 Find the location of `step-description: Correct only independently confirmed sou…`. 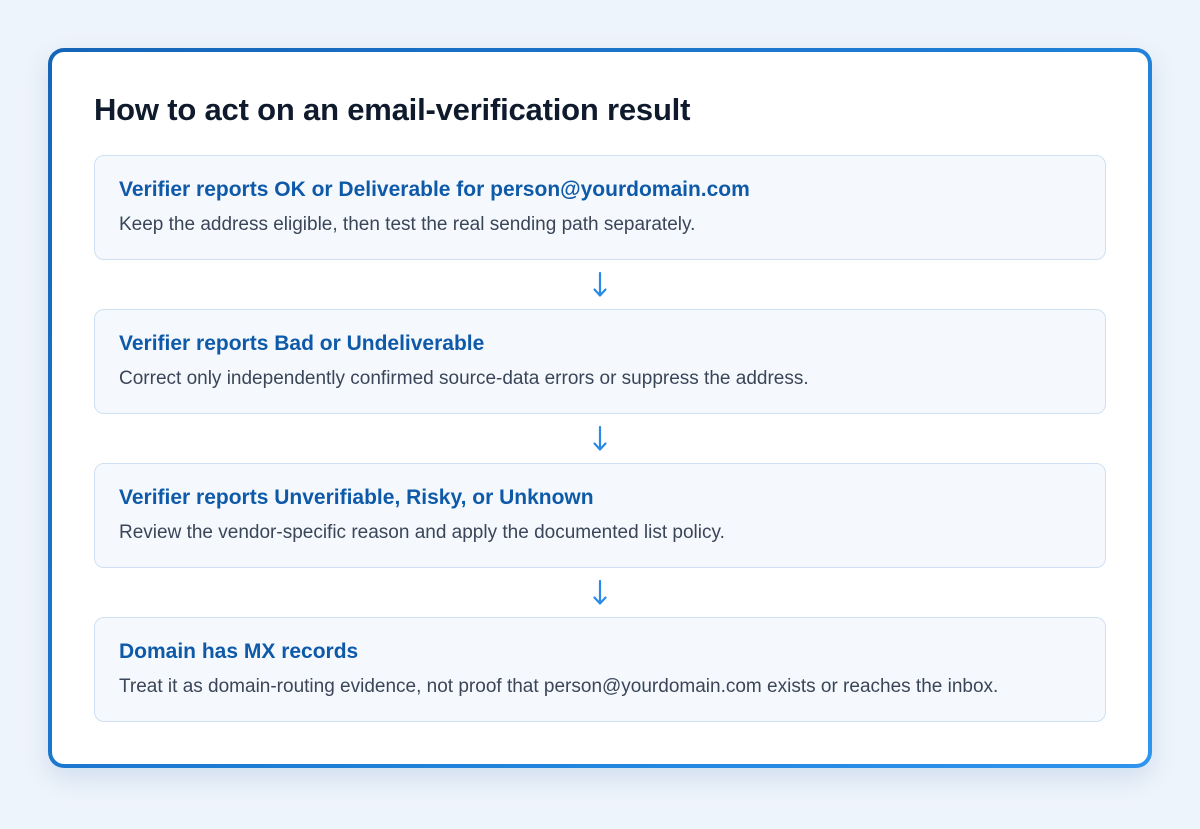

step-description: Correct only independently confirmed sou… is located at coordinates (464, 378).